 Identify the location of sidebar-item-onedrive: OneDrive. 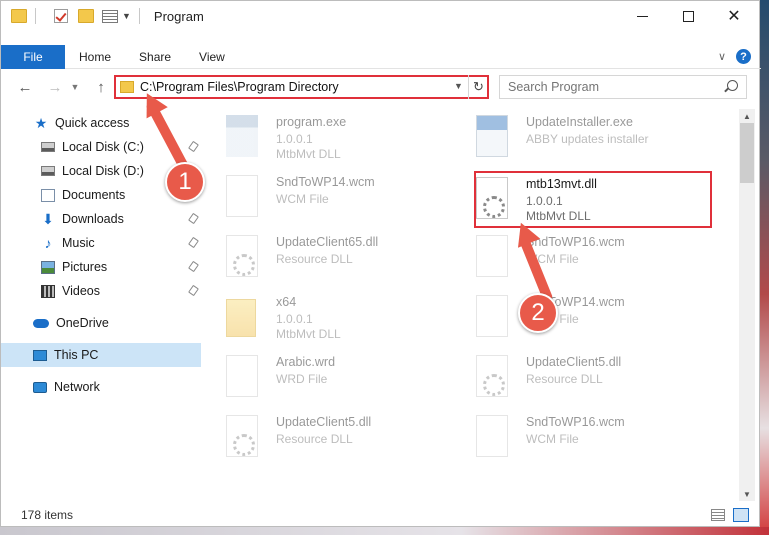
(101, 323).